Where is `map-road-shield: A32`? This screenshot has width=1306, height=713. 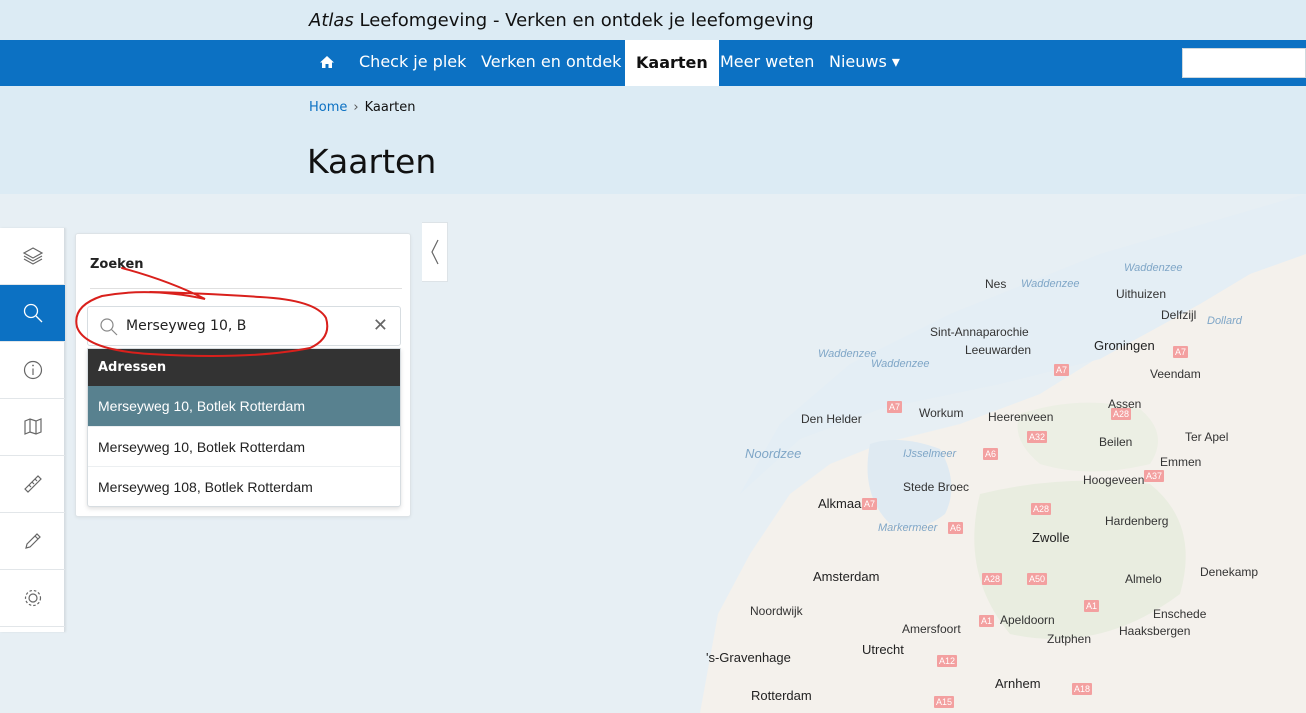 map-road-shield: A32 is located at coordinates (1037, 437).